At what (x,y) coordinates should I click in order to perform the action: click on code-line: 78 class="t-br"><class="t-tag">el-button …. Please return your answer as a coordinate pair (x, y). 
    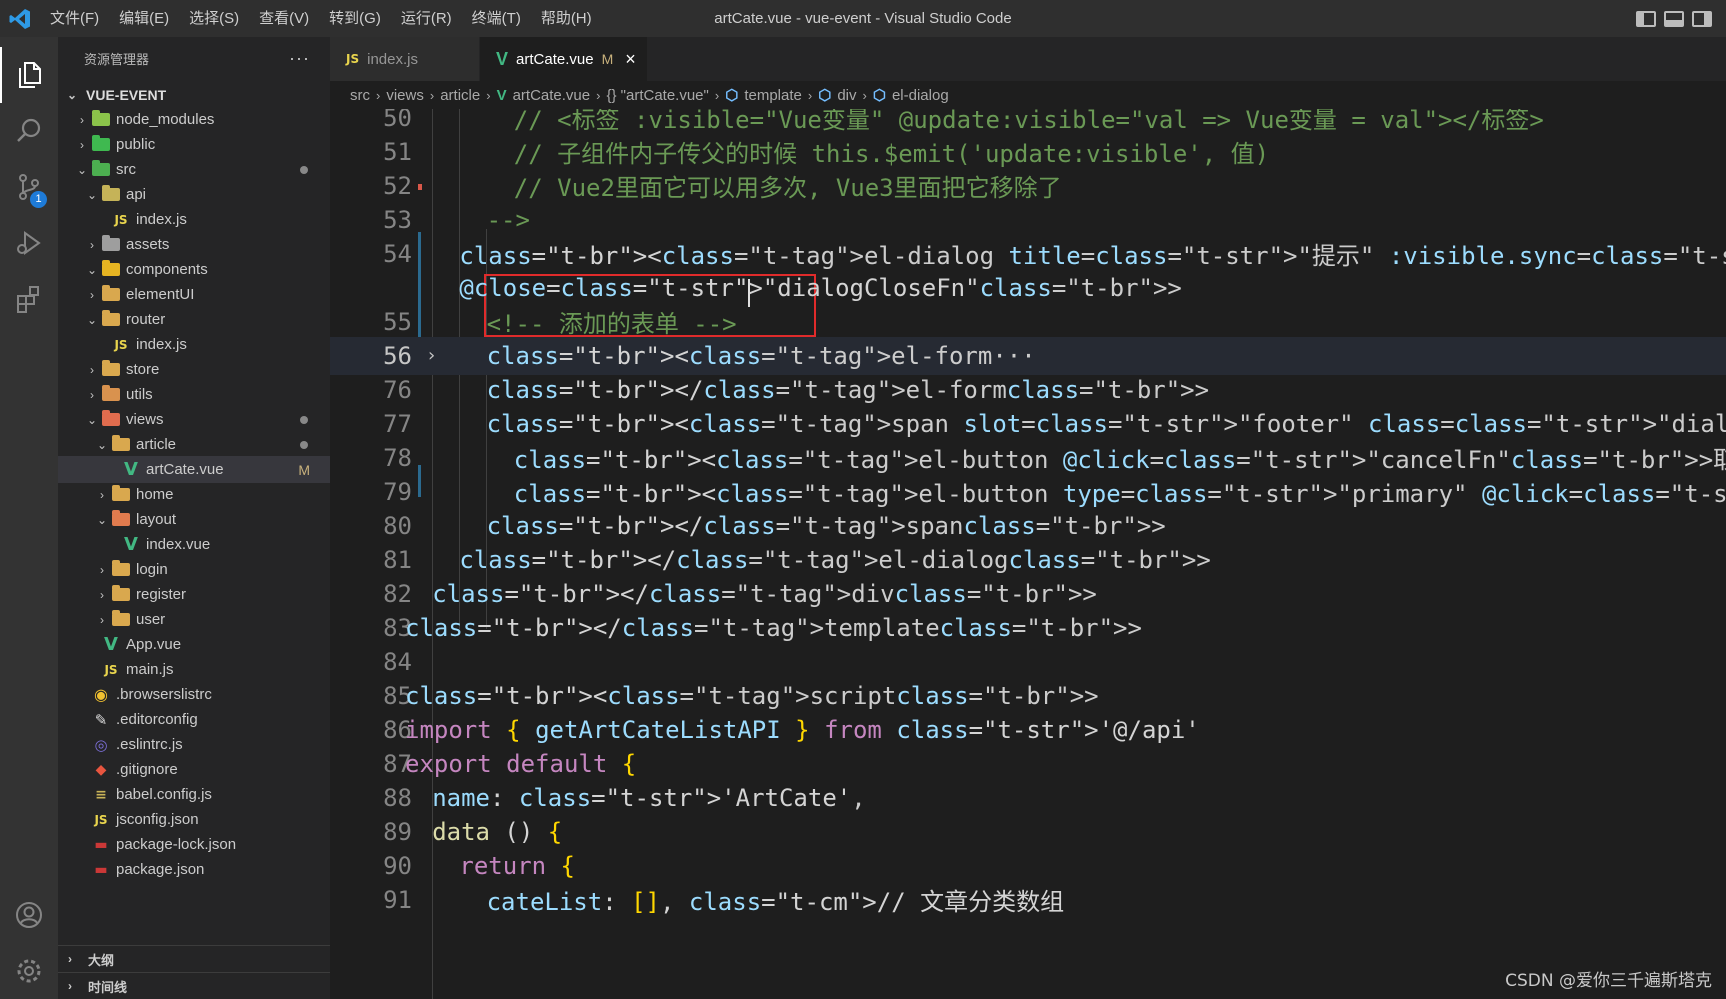
    Looking at the image, I should click on (1028, 458).